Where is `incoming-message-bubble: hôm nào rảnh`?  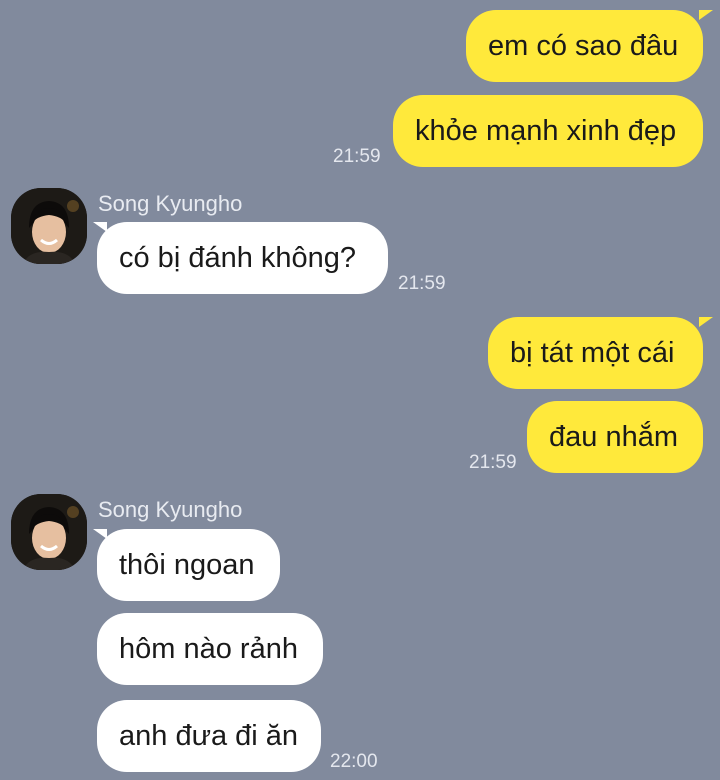 incoming-message-bubble: hôm nào rảnh is located at coordinates (210, 649).